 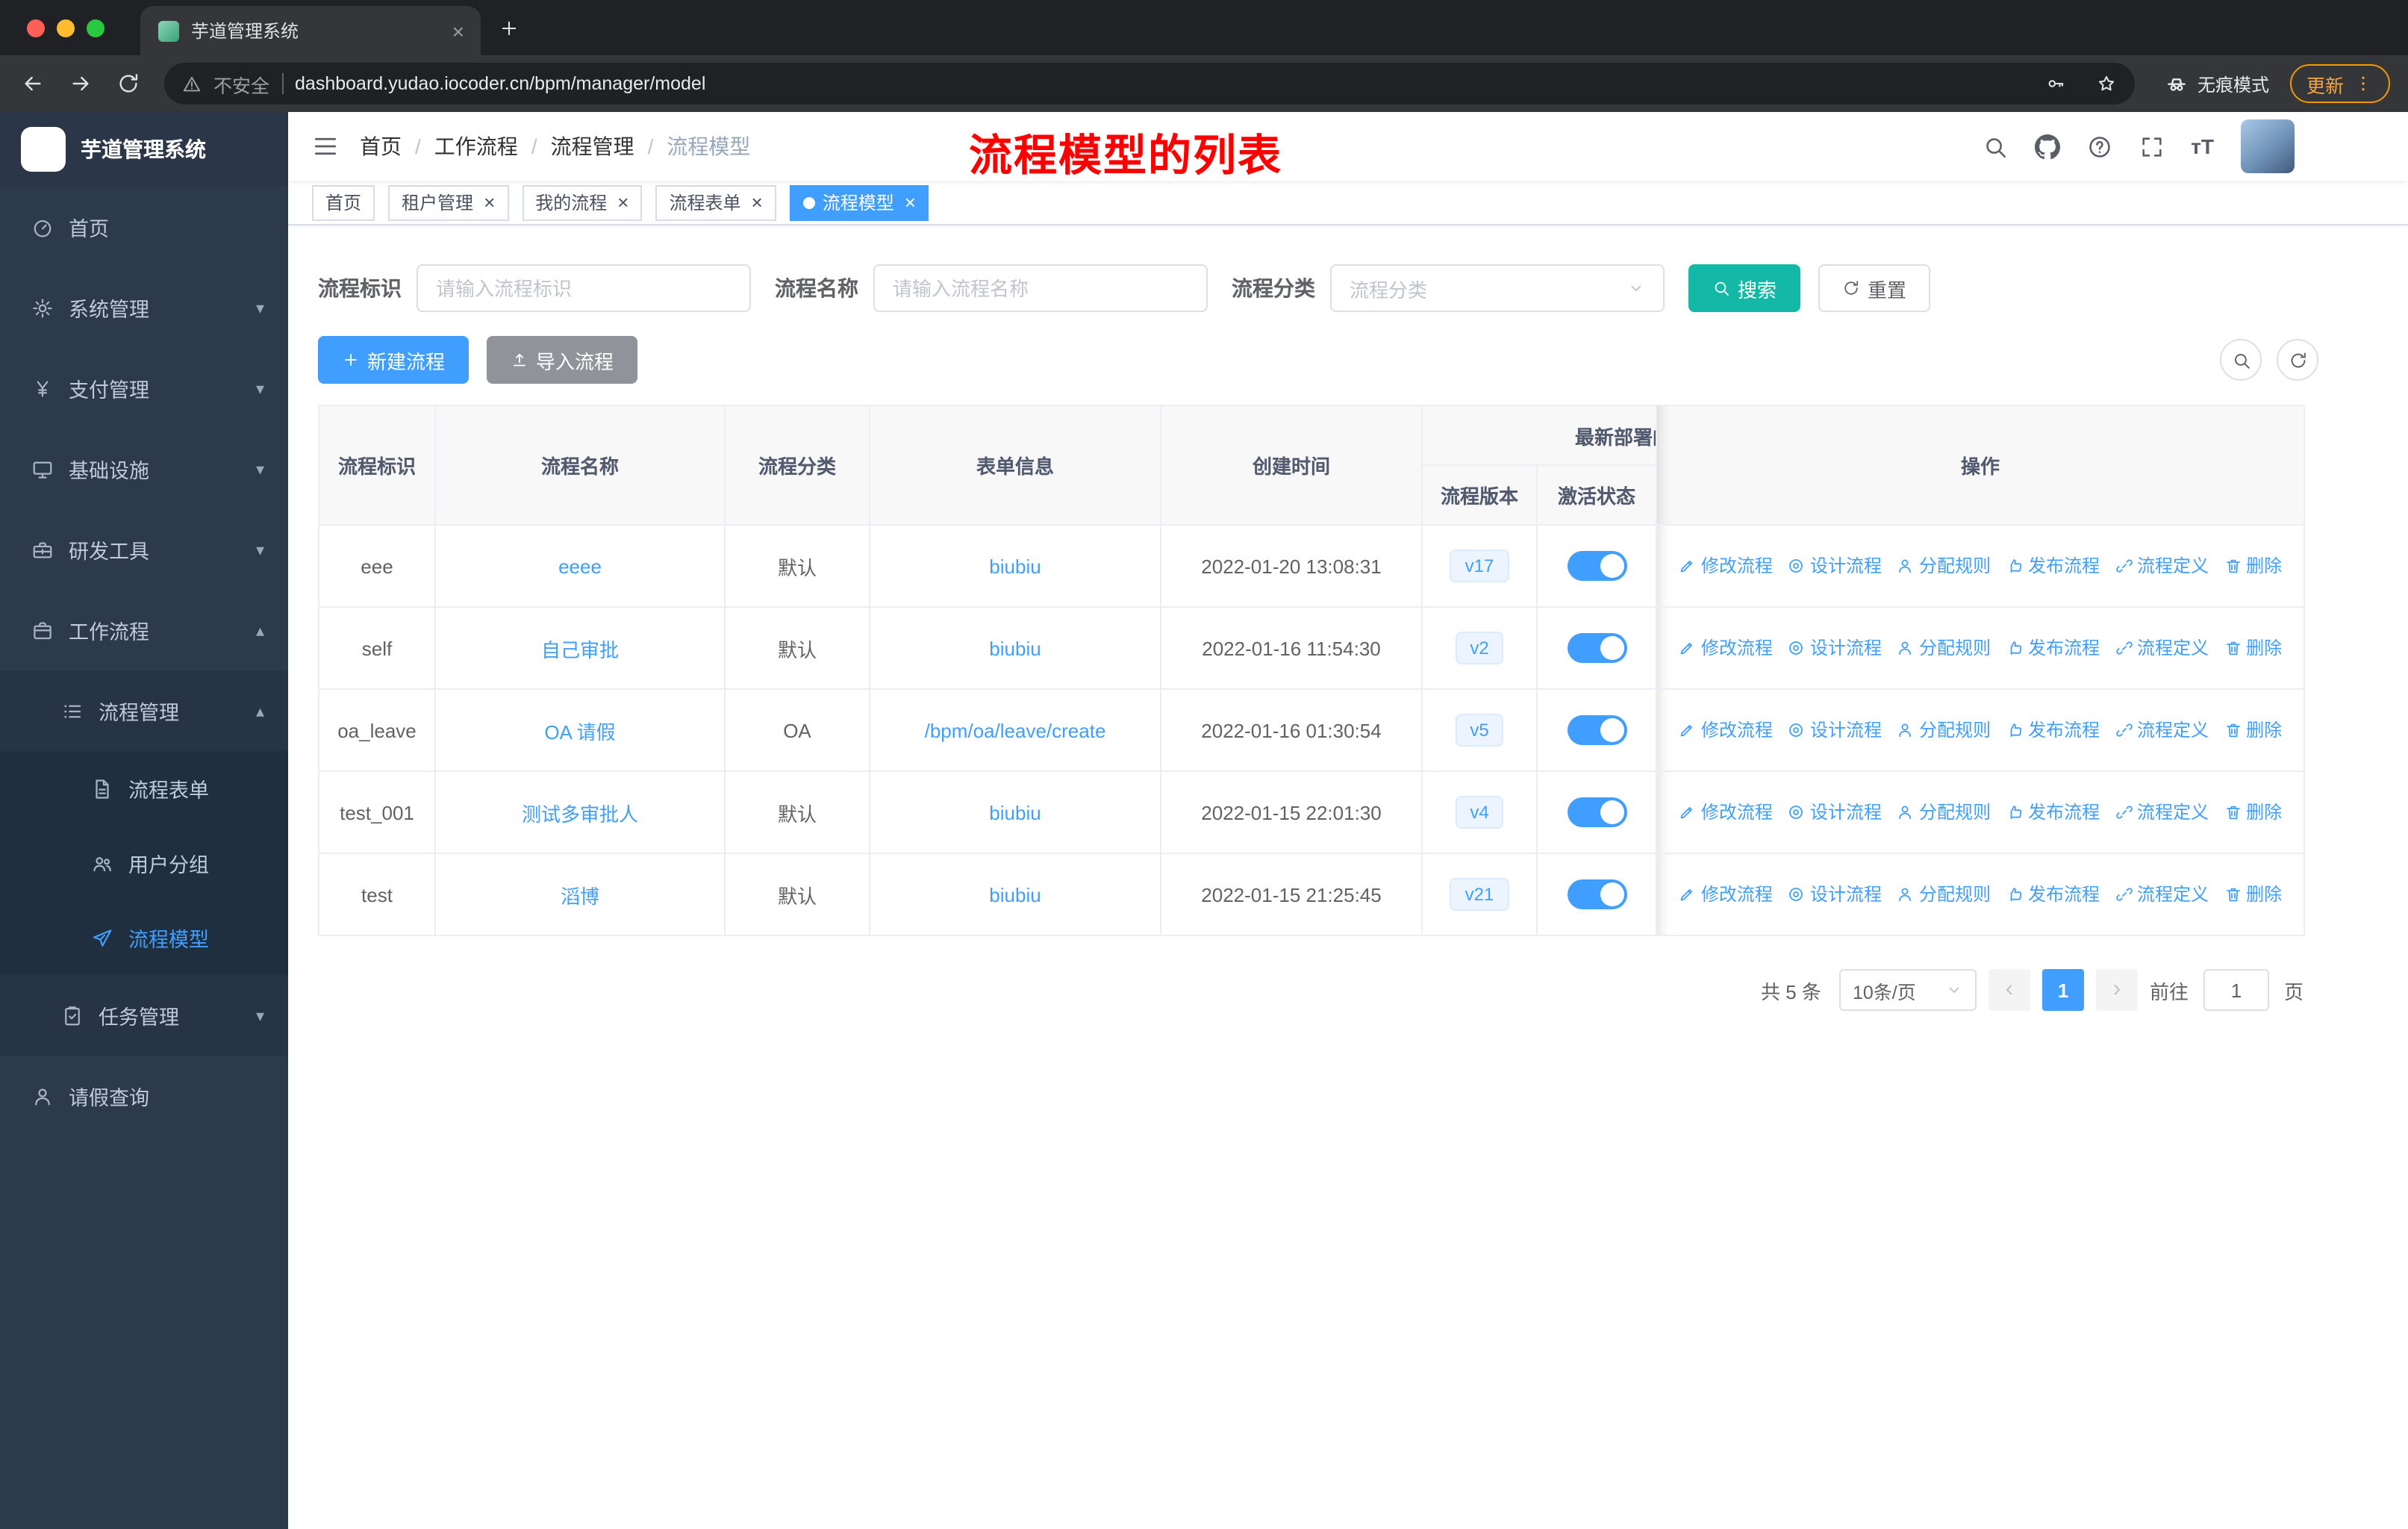 What do you see at coordinates (144, 711) in the screenshot?
I see `sidebar-item-process-mgmt: 流程管理 ▴` at bounding box center [144, 711].